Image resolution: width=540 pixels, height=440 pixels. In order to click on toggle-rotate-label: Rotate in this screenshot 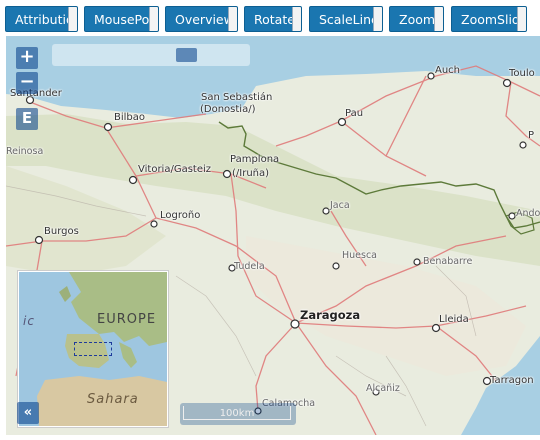, I will do `click(274, 19)`.